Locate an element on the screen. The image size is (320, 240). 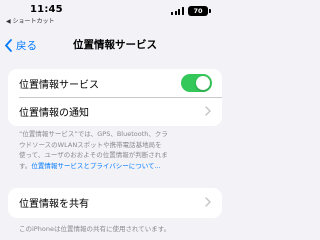
cellular-signal-icon is located at coordinates (178, 11).